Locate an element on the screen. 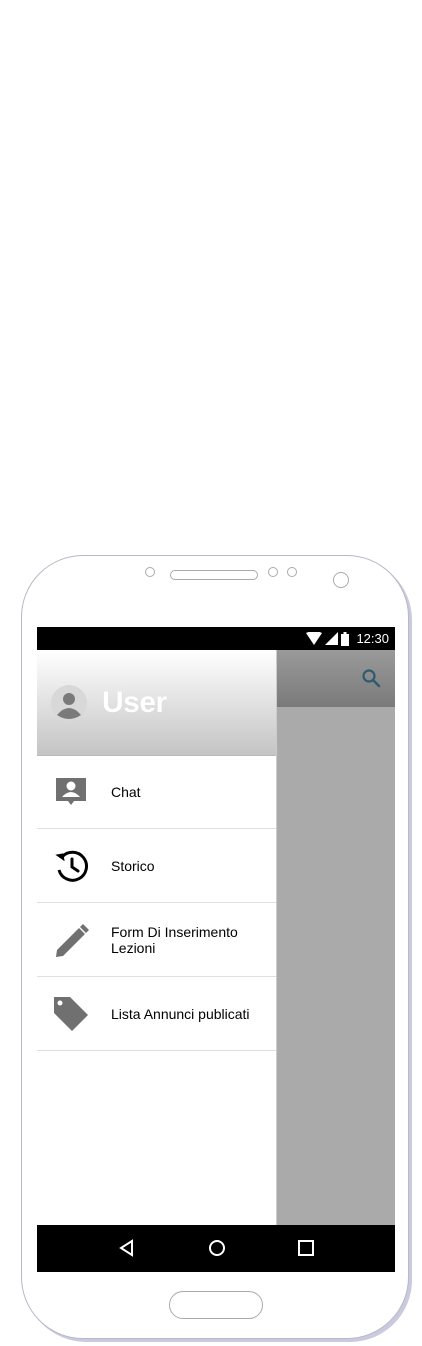 The image size is (422, 1346). recents-icon is located at coordinates (306, 1248).